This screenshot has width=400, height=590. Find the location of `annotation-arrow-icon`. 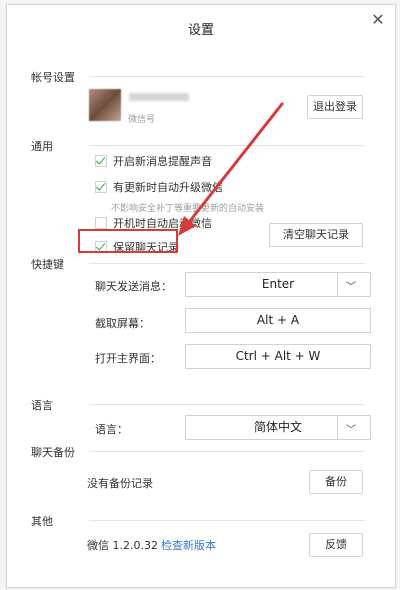

annotation-arrow-icon is located at coordinates (231, 169).